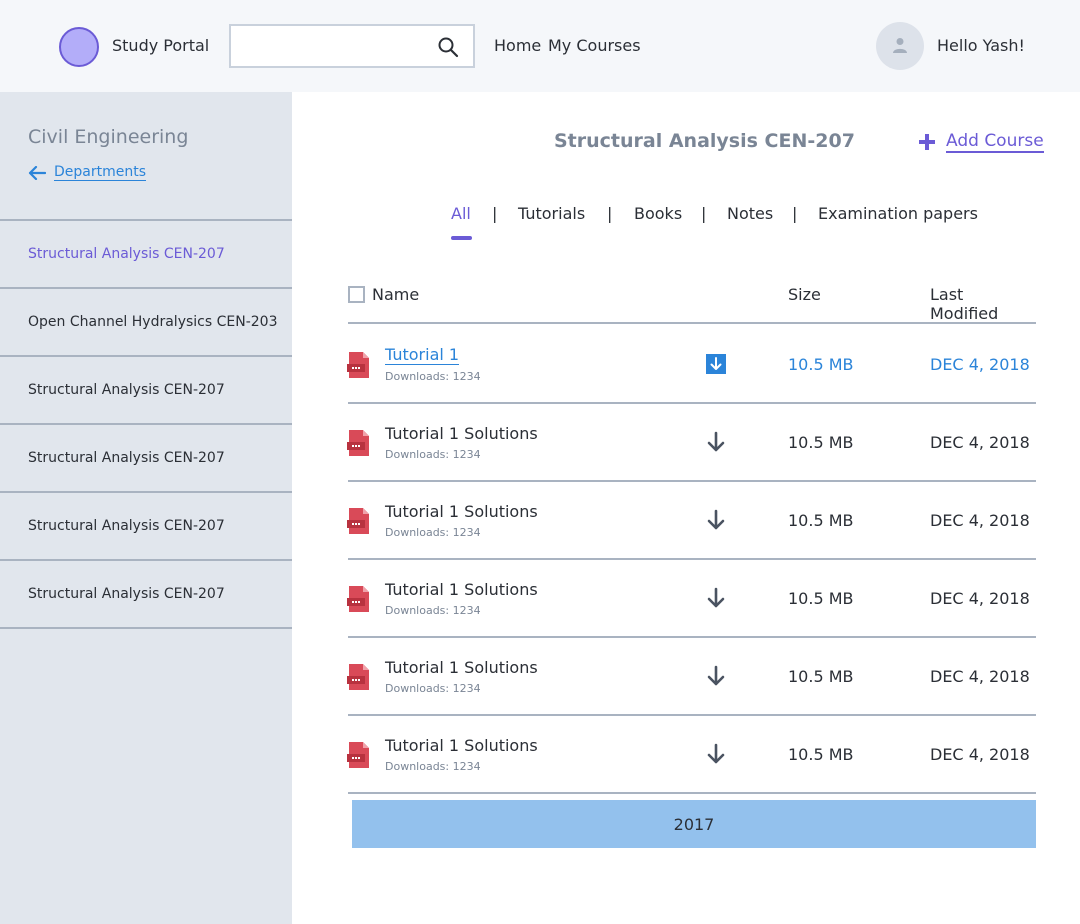 Image resolution: width=1080 pixels, height=924 pixels. I want to click on nav-home-link: Home, so click(517, 45).